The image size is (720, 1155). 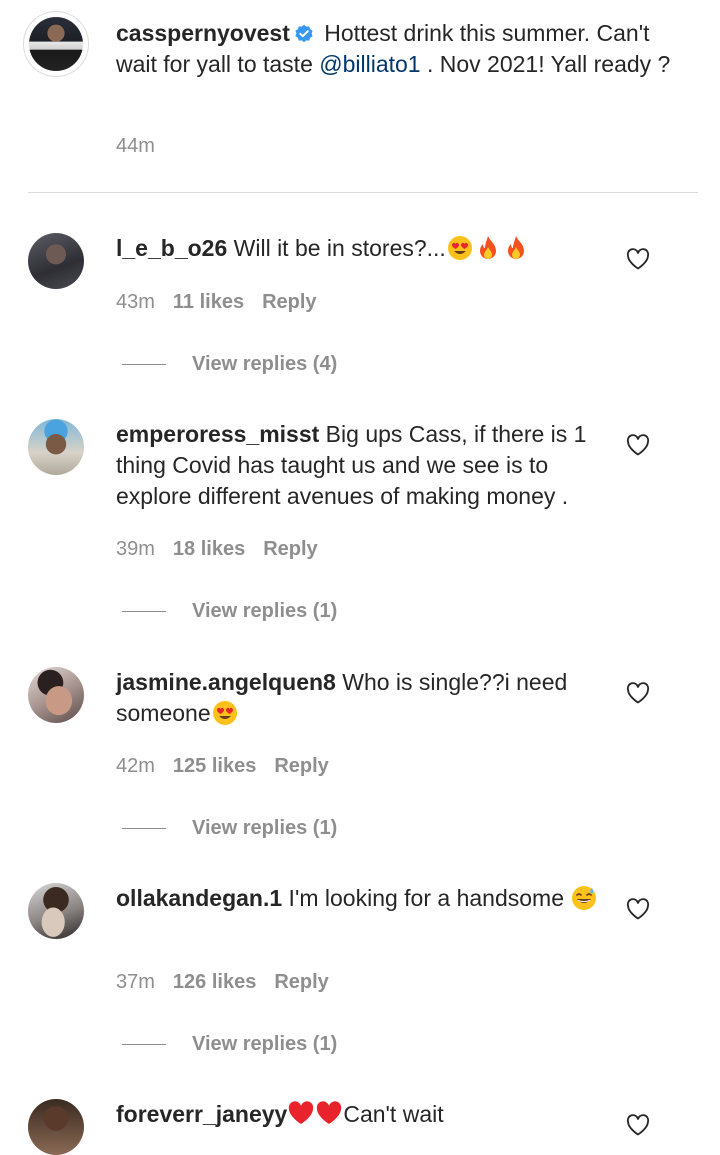 What do you see at coordinates (56, 44) in the screenshot?
I see `post-author-avatar` at bounding box center [56, 44].